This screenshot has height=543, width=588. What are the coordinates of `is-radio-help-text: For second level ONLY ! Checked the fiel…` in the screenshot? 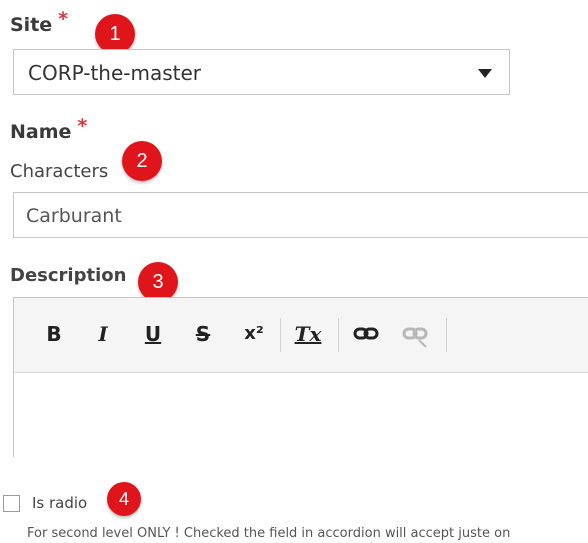 It's located at (269, 533).